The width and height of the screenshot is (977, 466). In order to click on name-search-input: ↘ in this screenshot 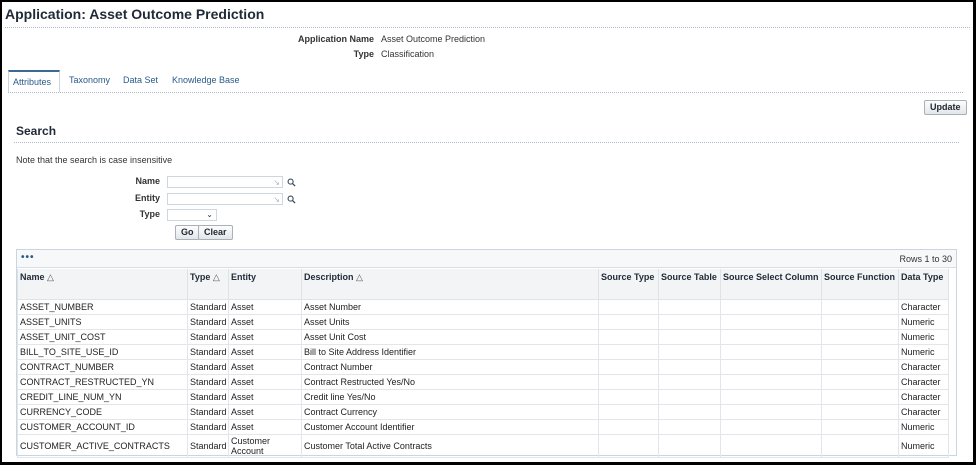, I will do `click(225, 182)`.